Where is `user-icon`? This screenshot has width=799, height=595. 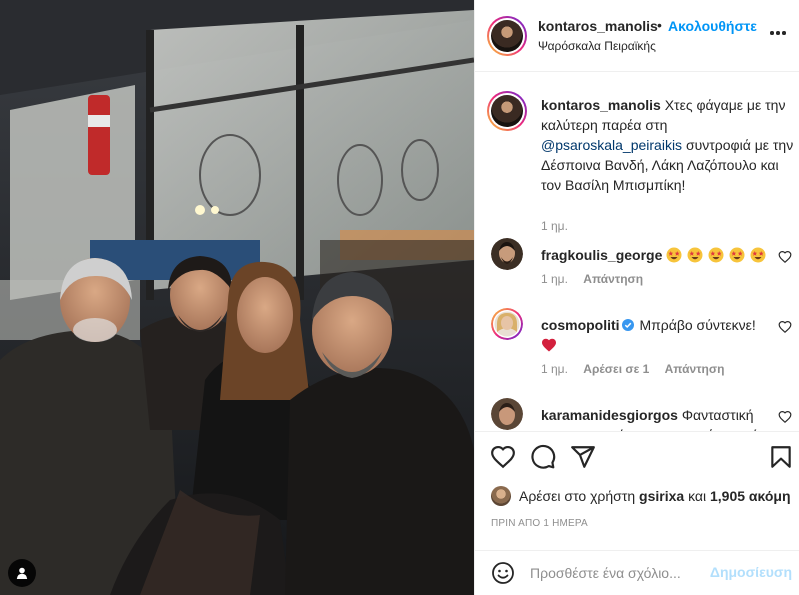
user-icon is located at coordinates (22, 573).